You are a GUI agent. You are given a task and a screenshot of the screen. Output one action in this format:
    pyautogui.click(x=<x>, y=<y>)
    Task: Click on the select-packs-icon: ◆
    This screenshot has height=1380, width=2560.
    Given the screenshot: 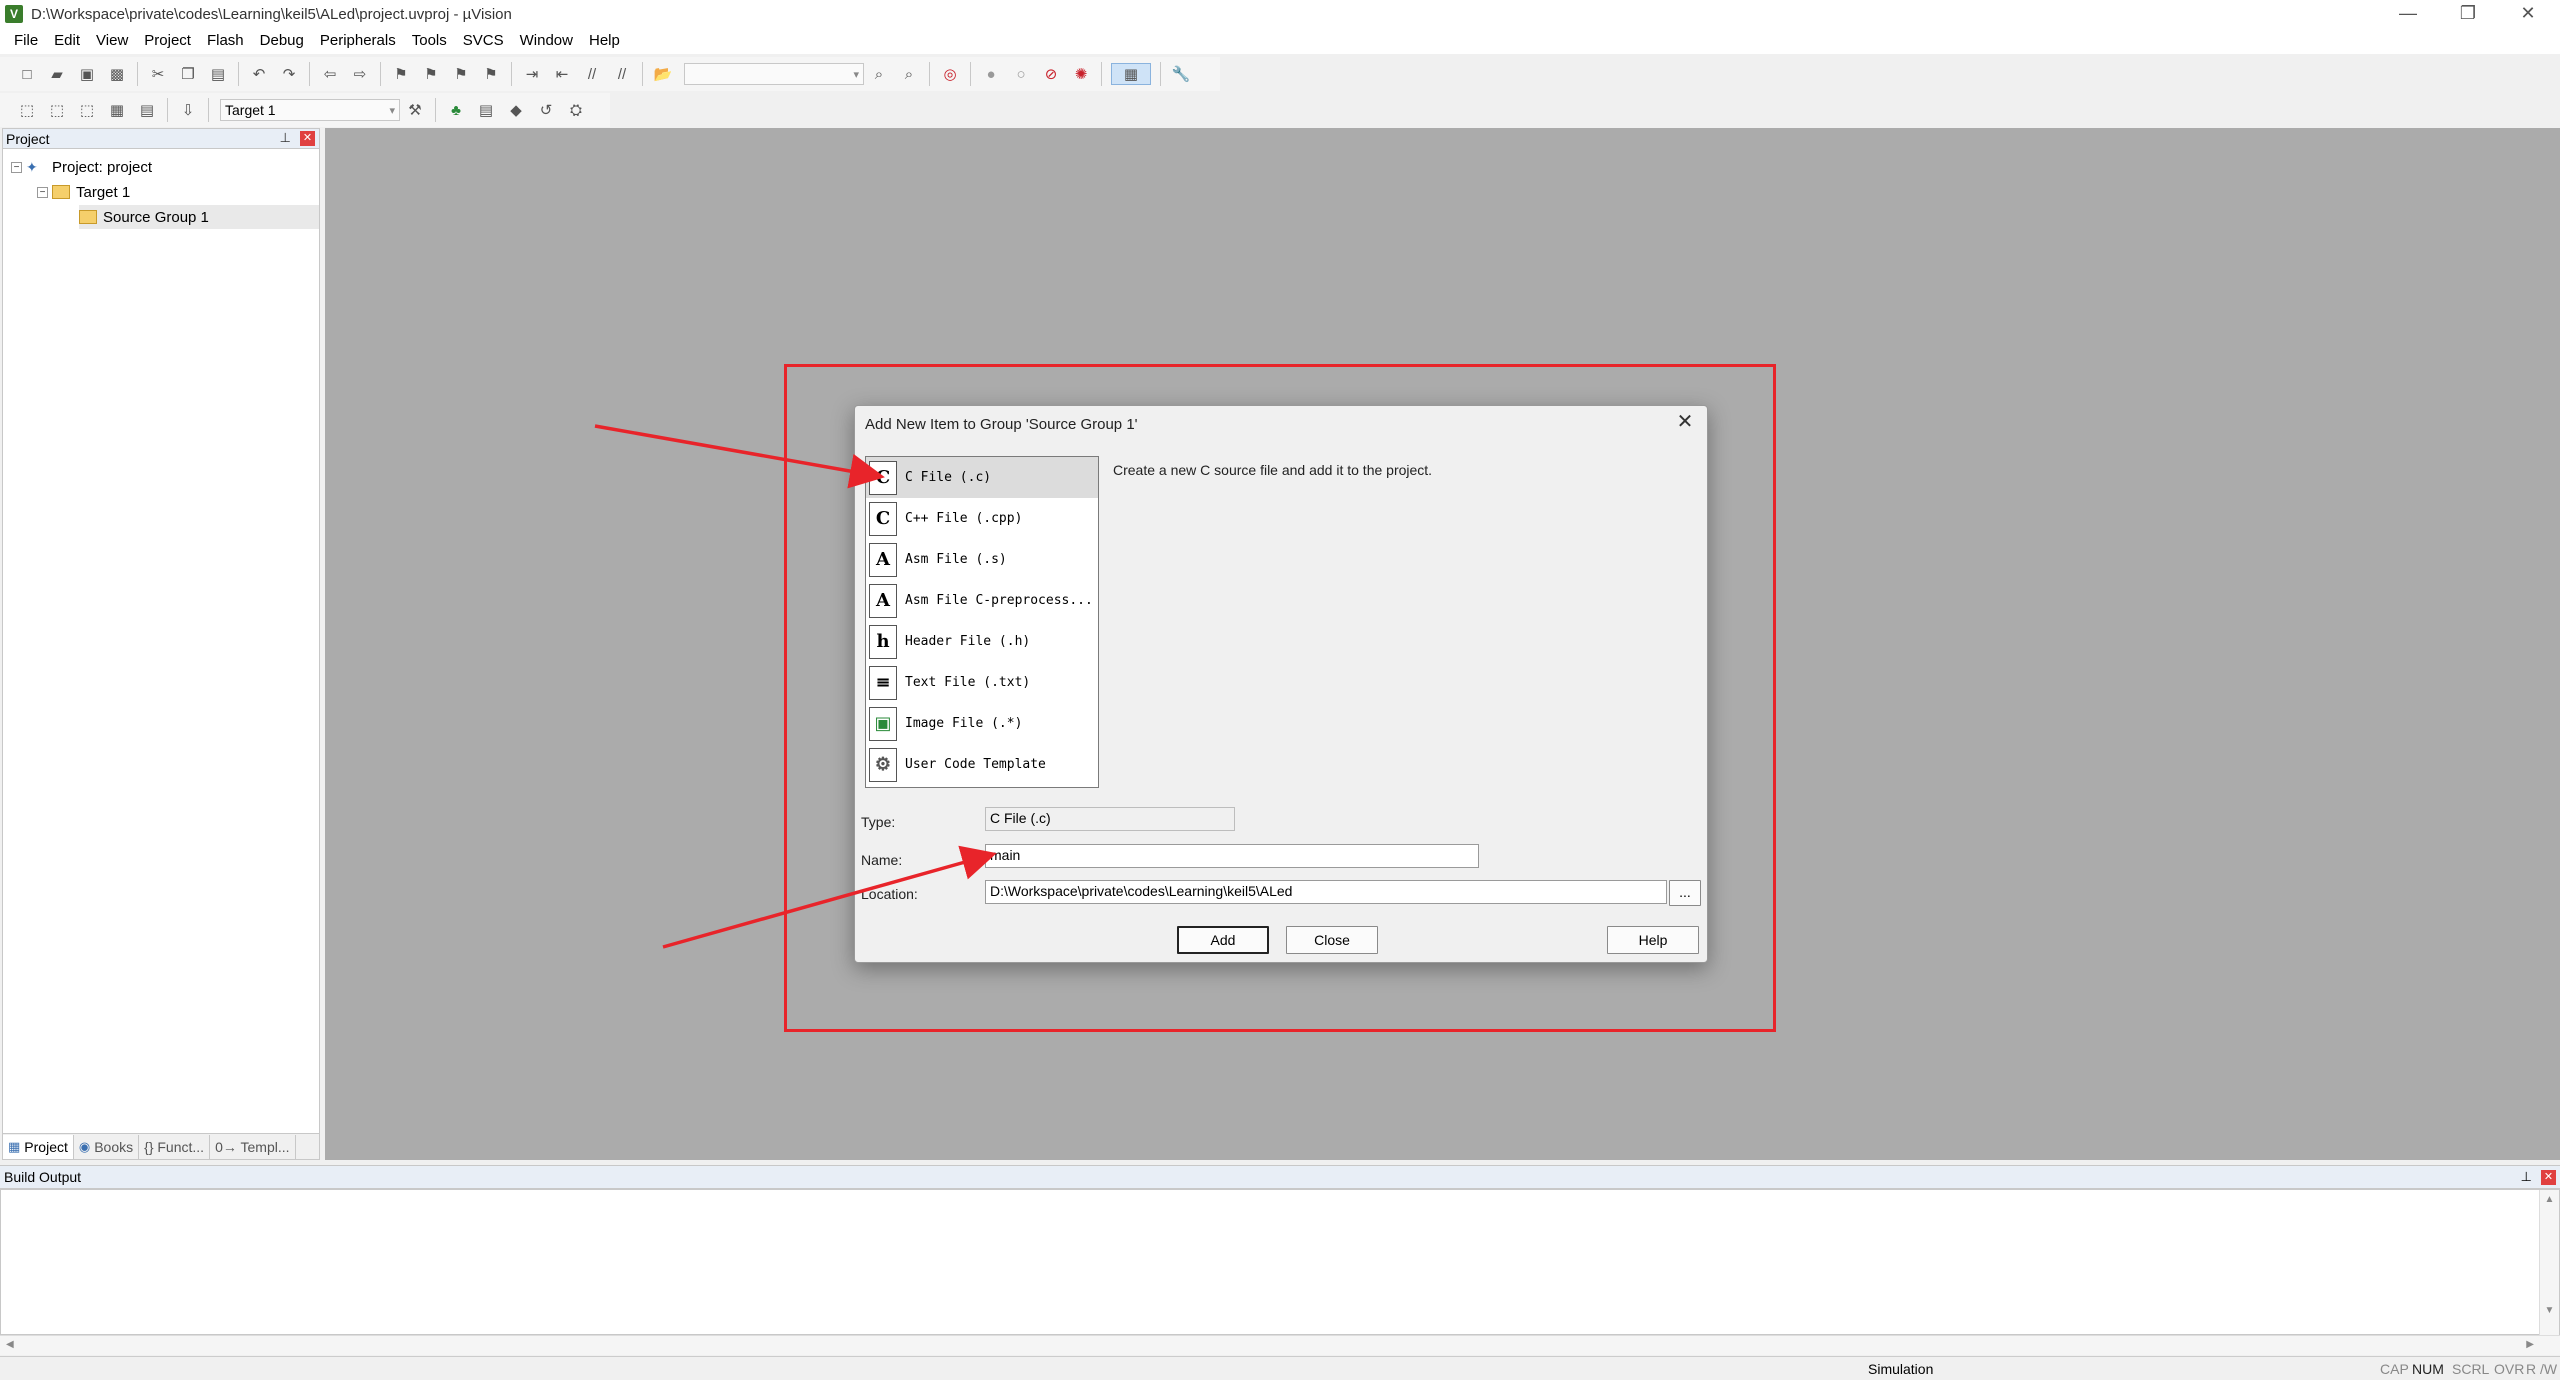 What is the action you would take?
    pyautogui.click(x=516, y=110)
    